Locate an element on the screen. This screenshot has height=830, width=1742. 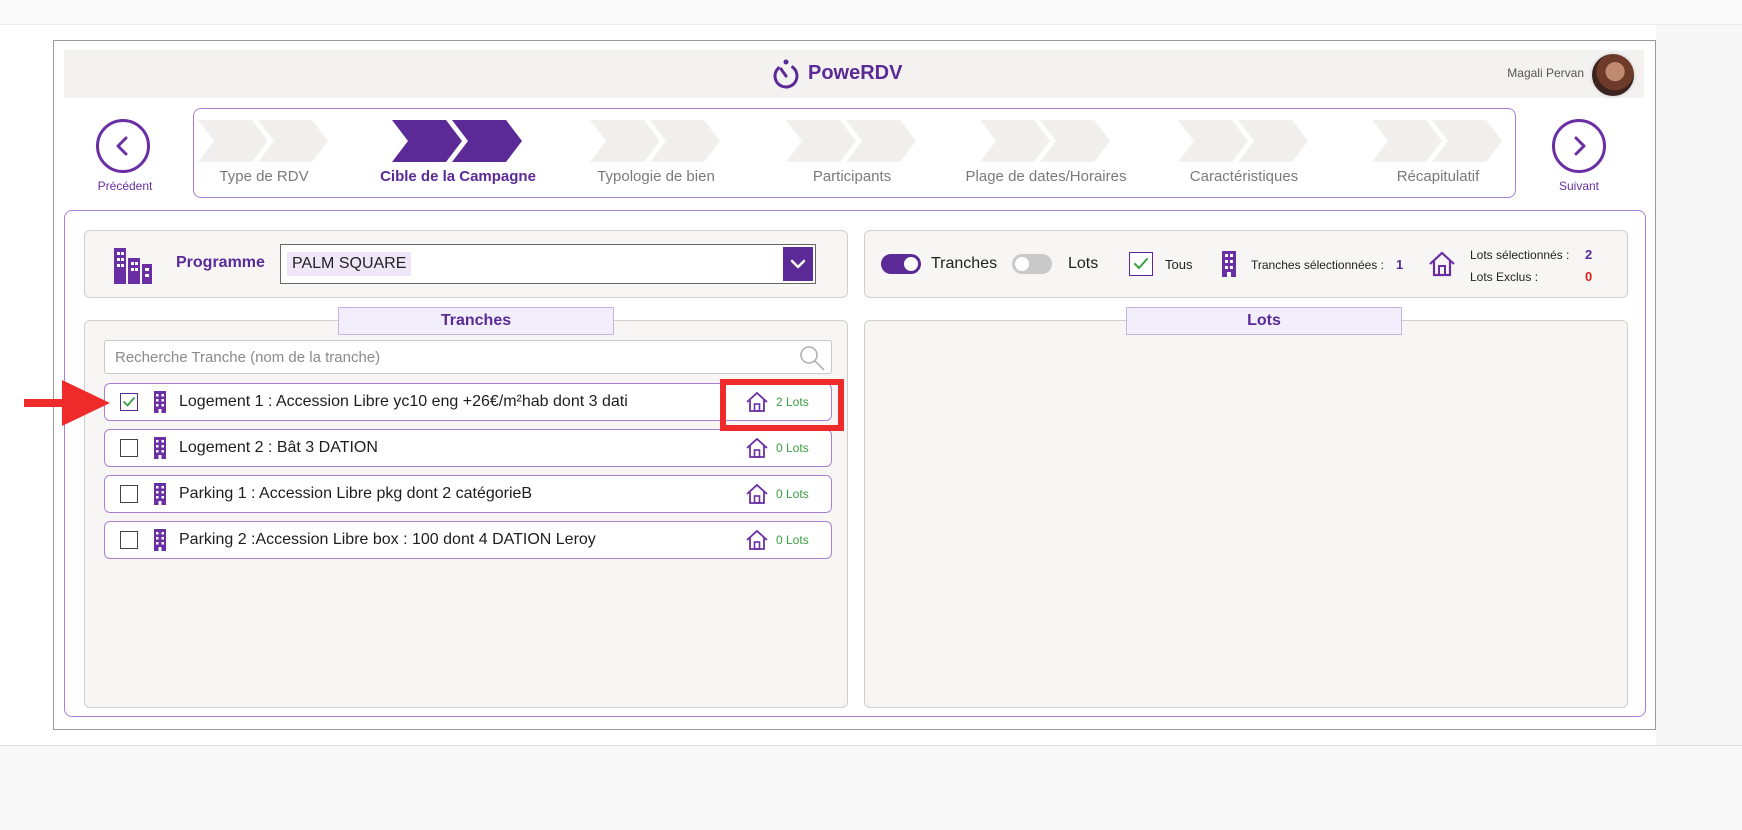
chevron-right-icon is located at coordinates (1580, 146).